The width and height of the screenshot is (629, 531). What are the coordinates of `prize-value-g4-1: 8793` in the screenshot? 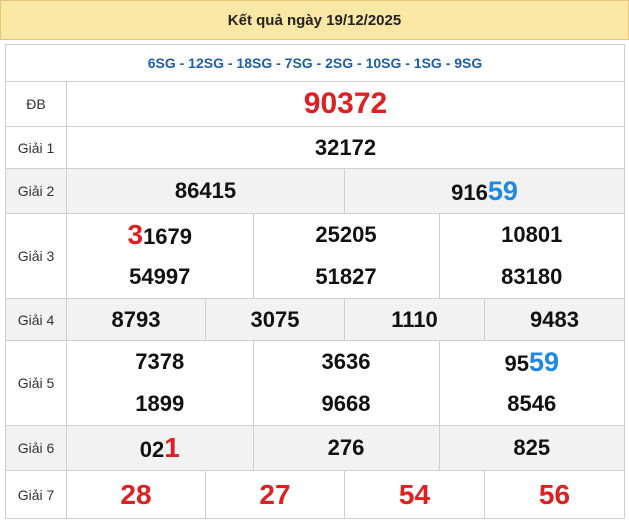 It's located at (136, 319).